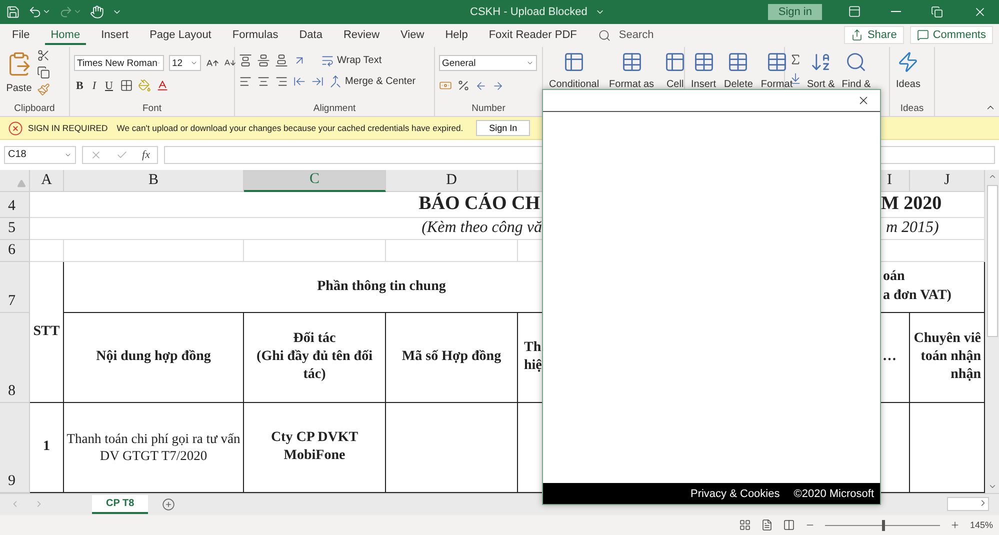 Image resolution: width=999 pixels, height=535 pixels. Describe the element at coordinates (532, 35) in the screenshot. I see `ribbon-tab: Foxit Reader PDF` at that location.